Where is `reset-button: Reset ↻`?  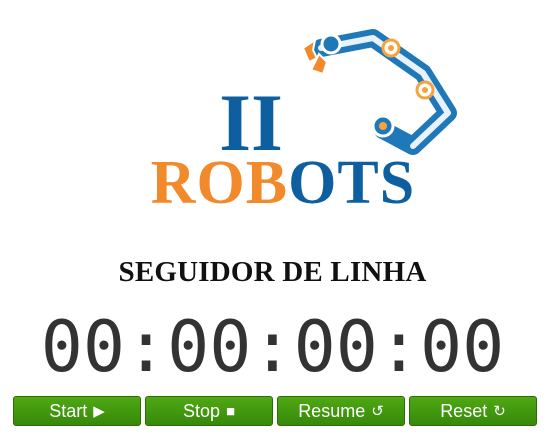 reset-button: Reset ↻ is located at coordinates (473, 411).